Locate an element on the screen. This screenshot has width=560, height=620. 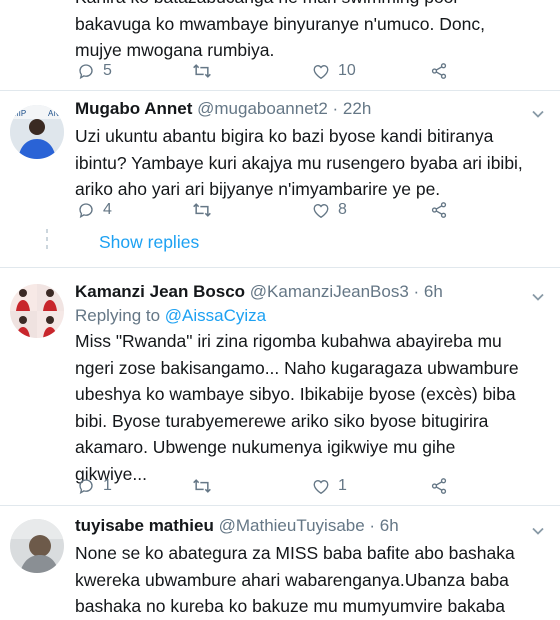
handle-time: @KamanziJeanBos3 · 6h is located at coordinates (346, 291).